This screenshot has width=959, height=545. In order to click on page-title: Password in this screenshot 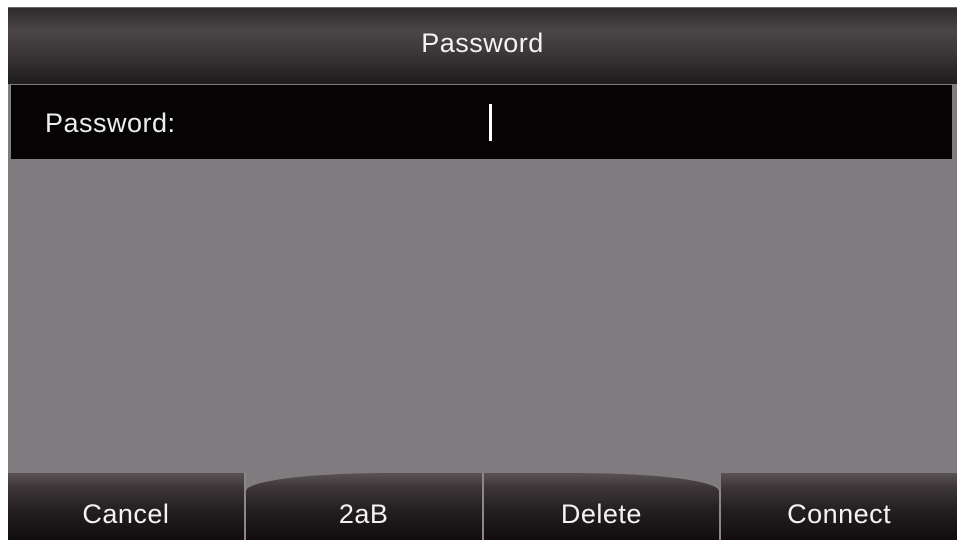, I will do `click(482, 43)`.